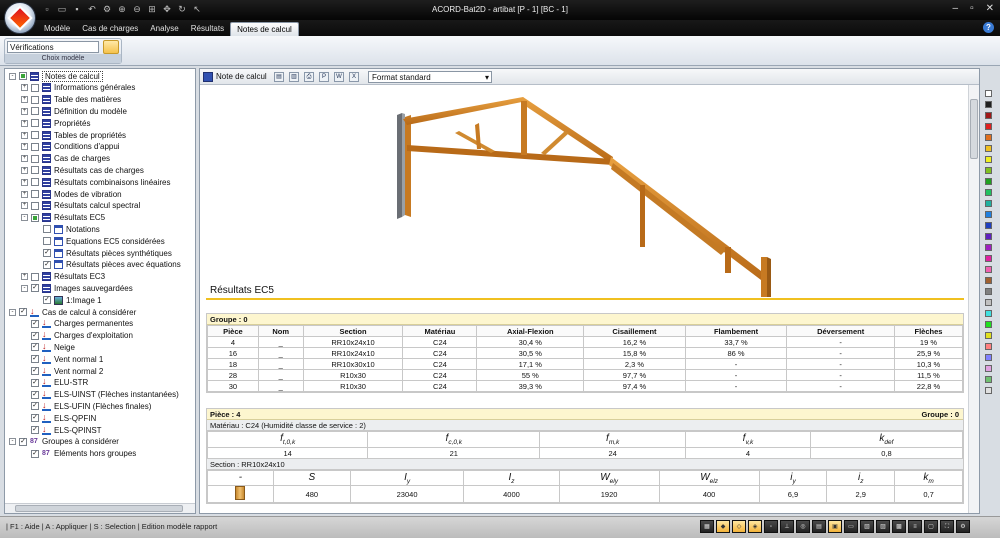  What do you see at coordinates (74, 111) in the screenshot?
I see `tree-item: + Définition du modèle` at bounding box center [74, 111].